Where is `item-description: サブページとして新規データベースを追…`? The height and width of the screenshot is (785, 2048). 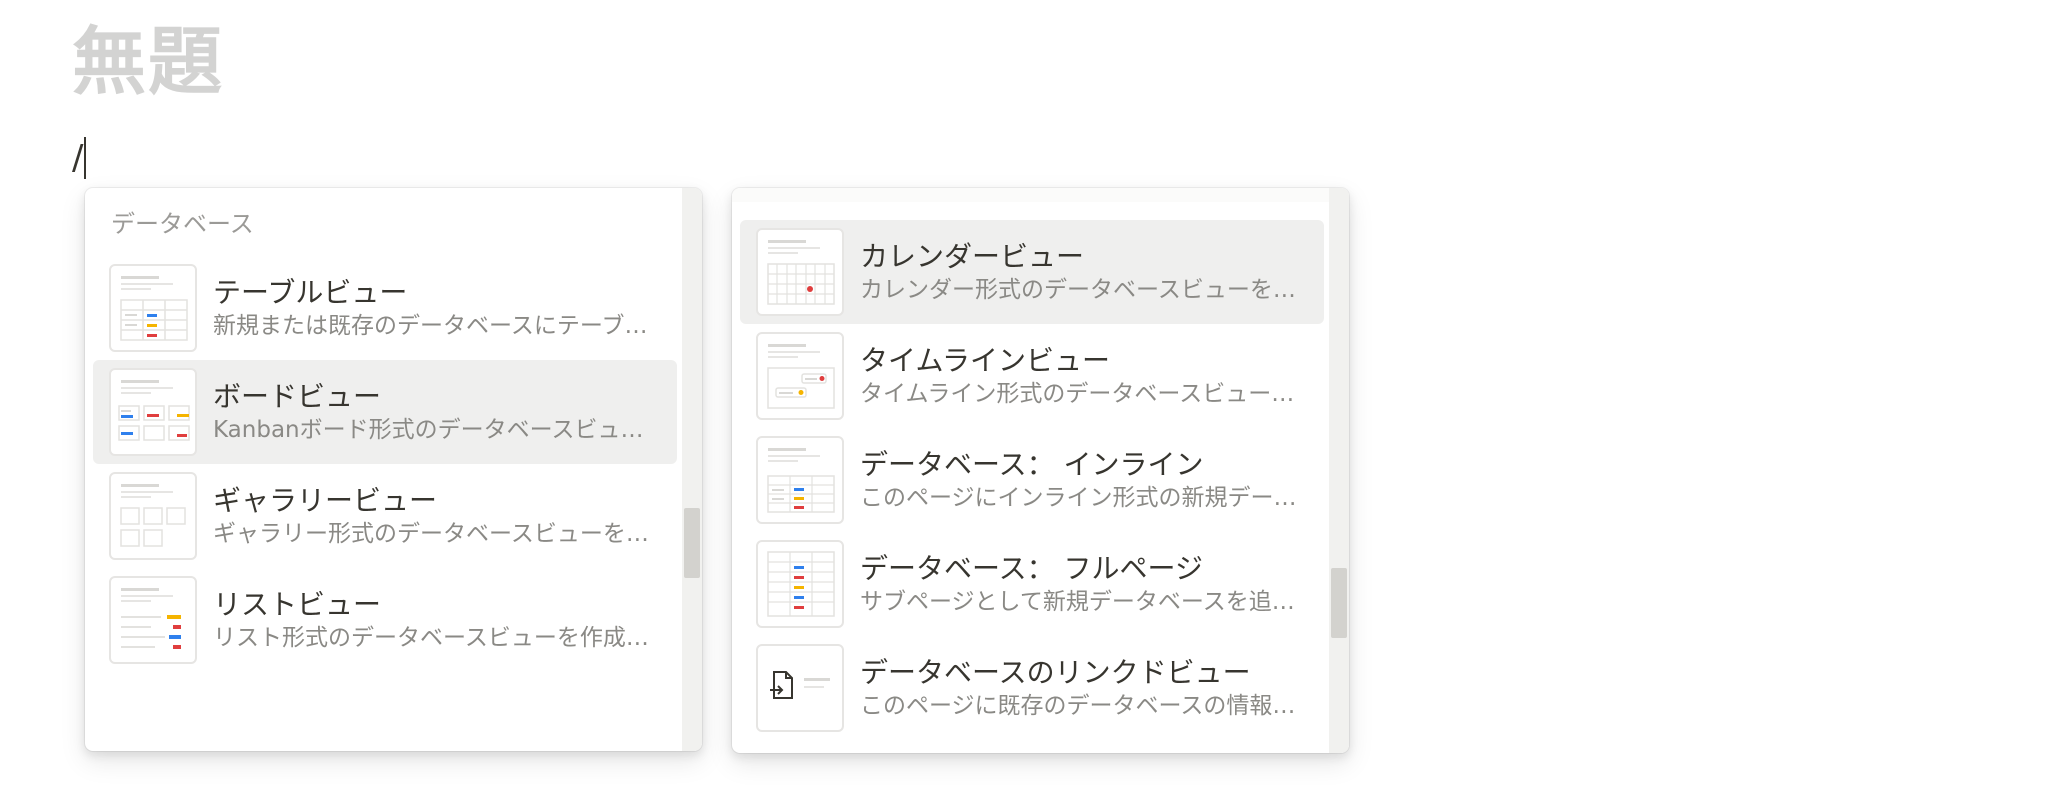 item-description: サブページとして新規データベースを追… is located at coordinates (1077, 602).